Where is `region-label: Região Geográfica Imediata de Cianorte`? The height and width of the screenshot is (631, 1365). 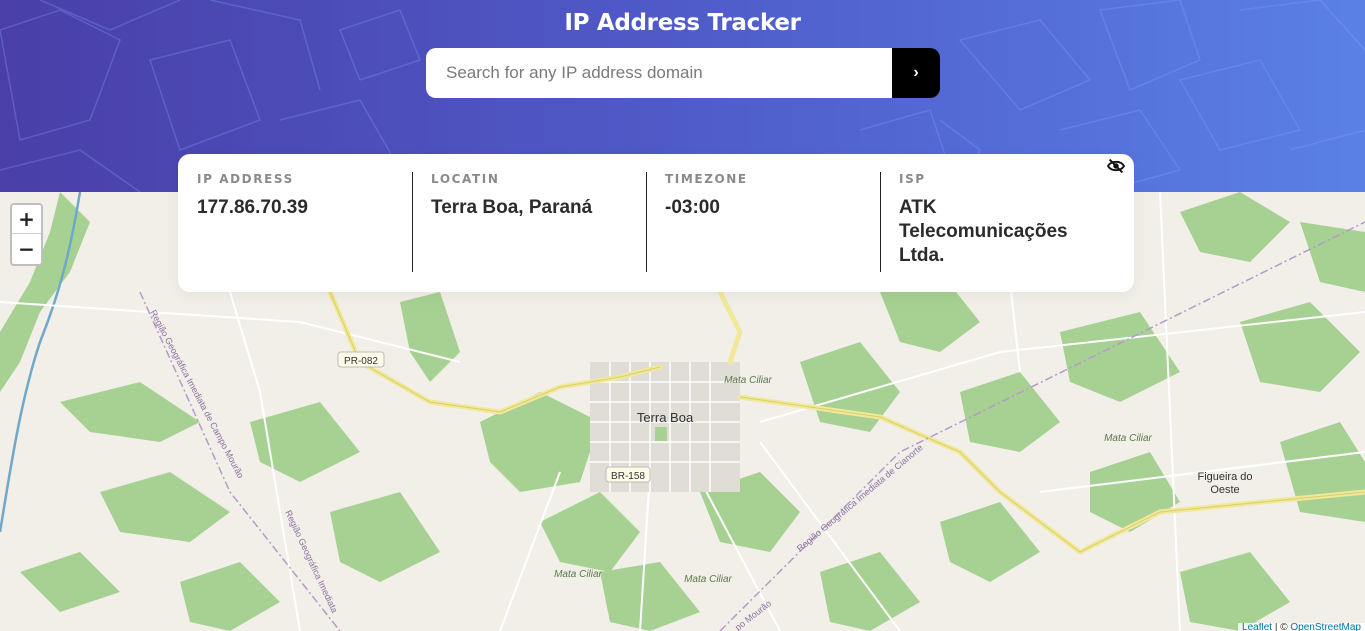
region-label: Região Geográfica Imediata de Cianorte is located at coordinates (860, 497).